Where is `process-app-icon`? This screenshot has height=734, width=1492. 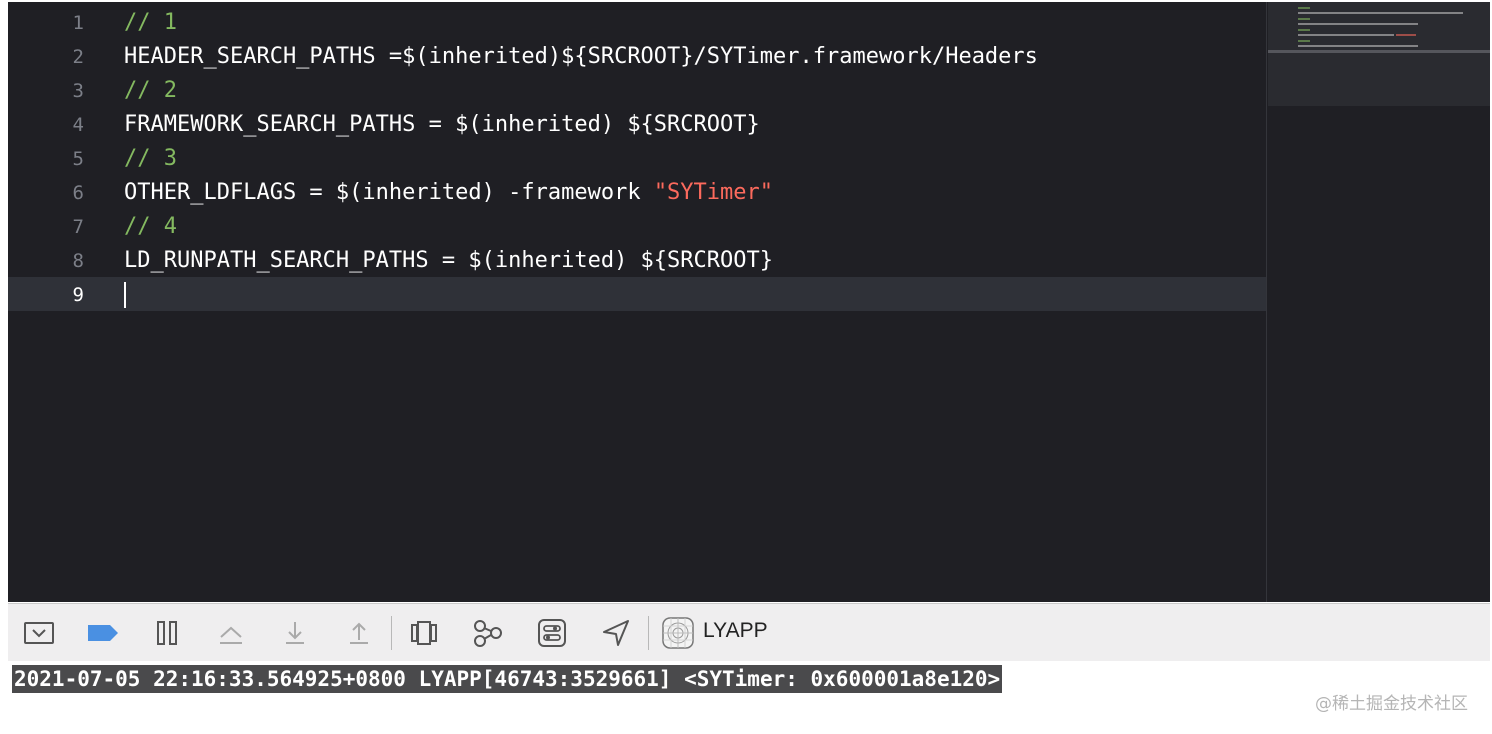
process-app-icon is located at coordinates (678, 633).